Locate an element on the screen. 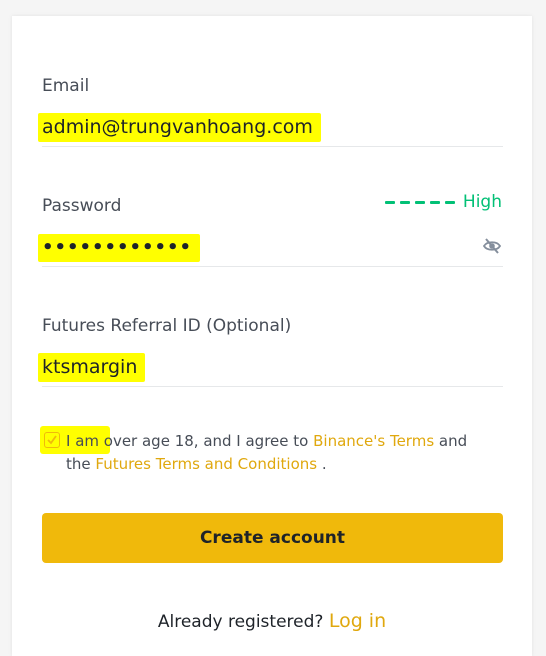 This screenshot has height=656, width=546. email-value: admin@trungvanhoang.com is located at coordinates (179, 127).